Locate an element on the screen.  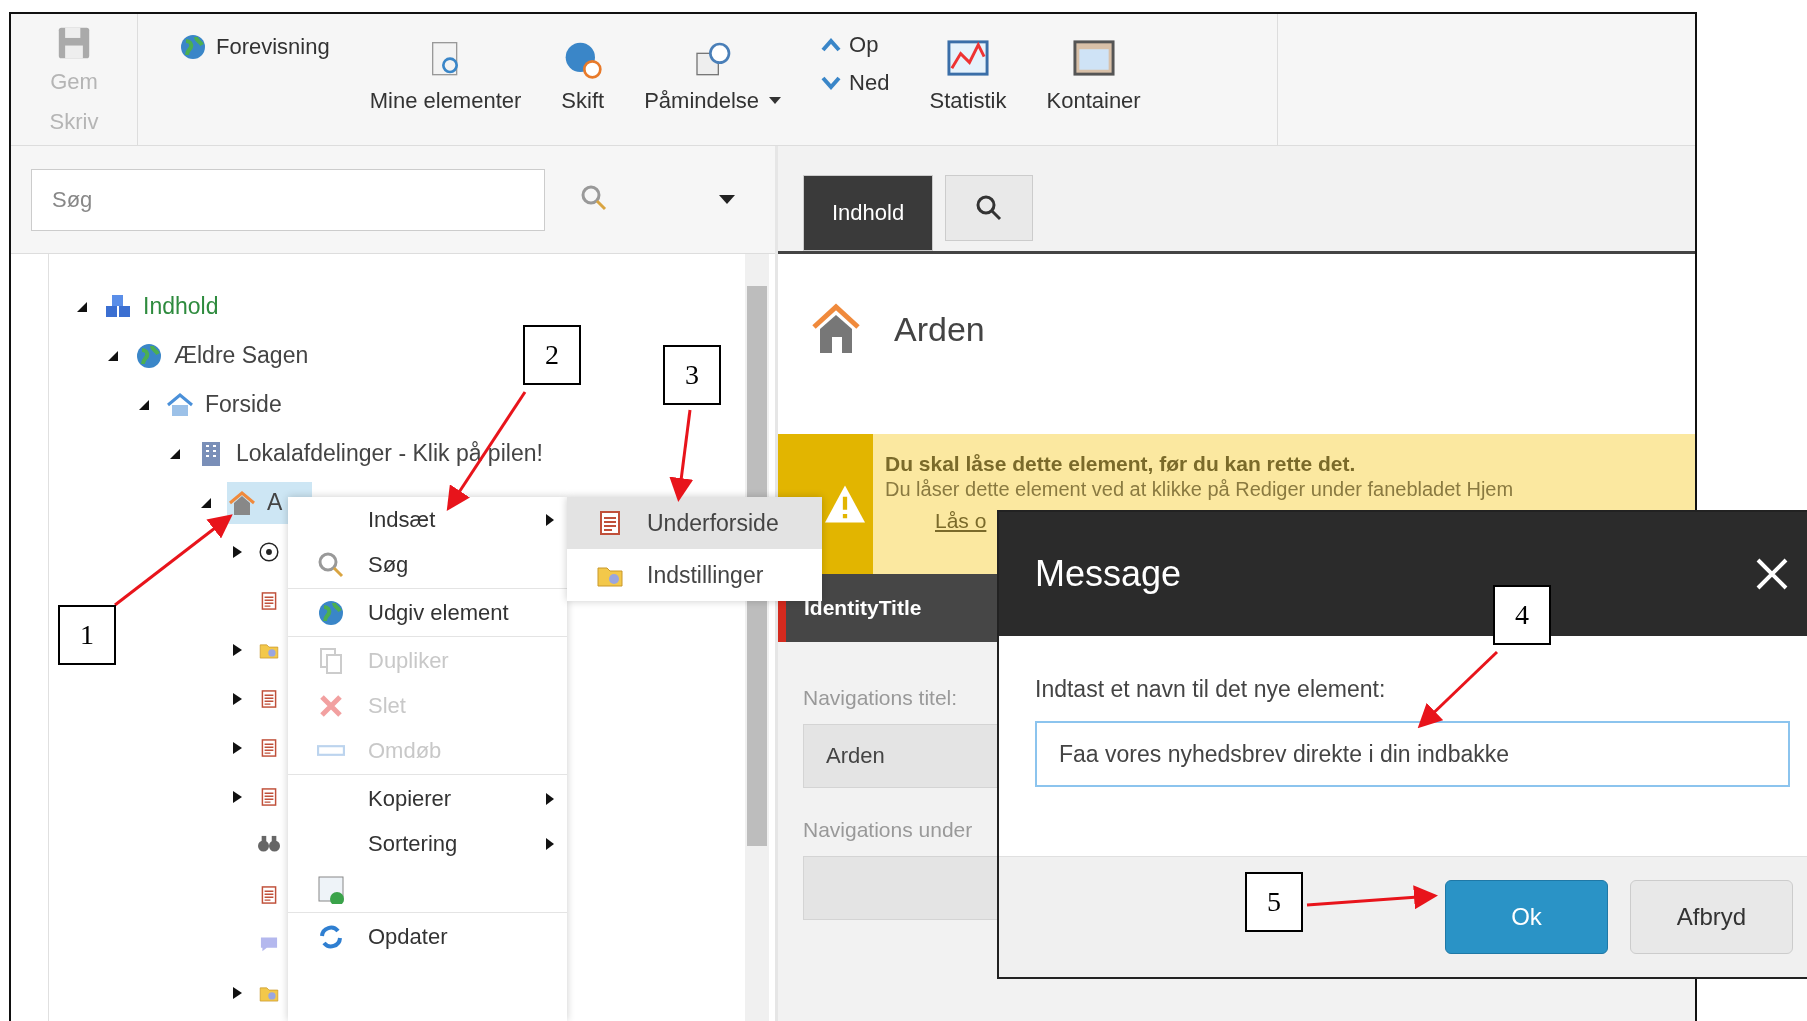
dialog-title: Message is located at coordinates (1108, 574).